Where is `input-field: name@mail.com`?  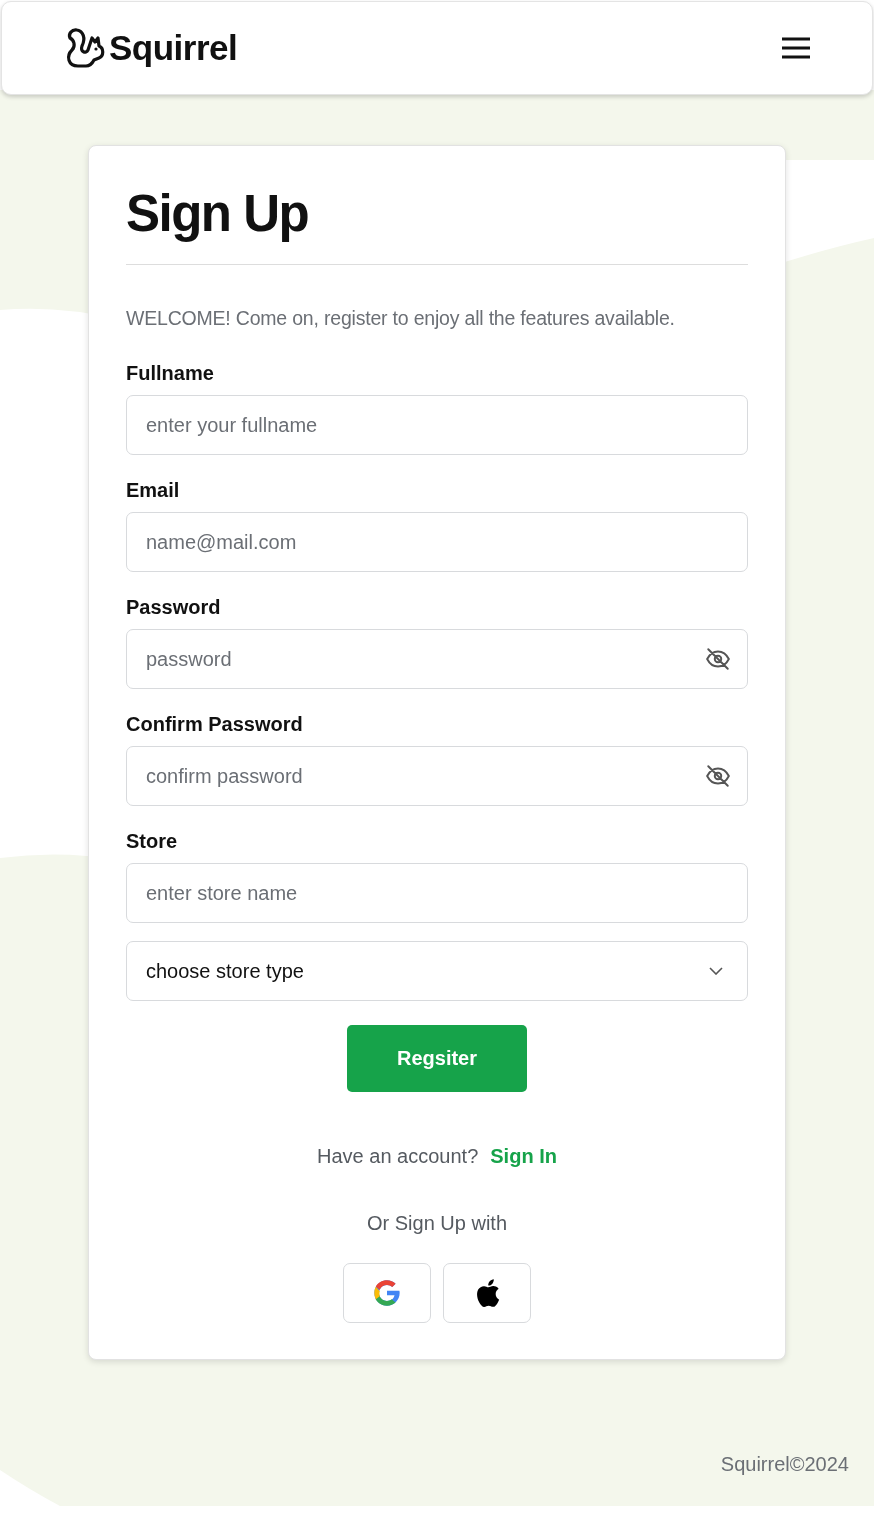 input-field: name@mail.com is located at coordinates (437, 542).